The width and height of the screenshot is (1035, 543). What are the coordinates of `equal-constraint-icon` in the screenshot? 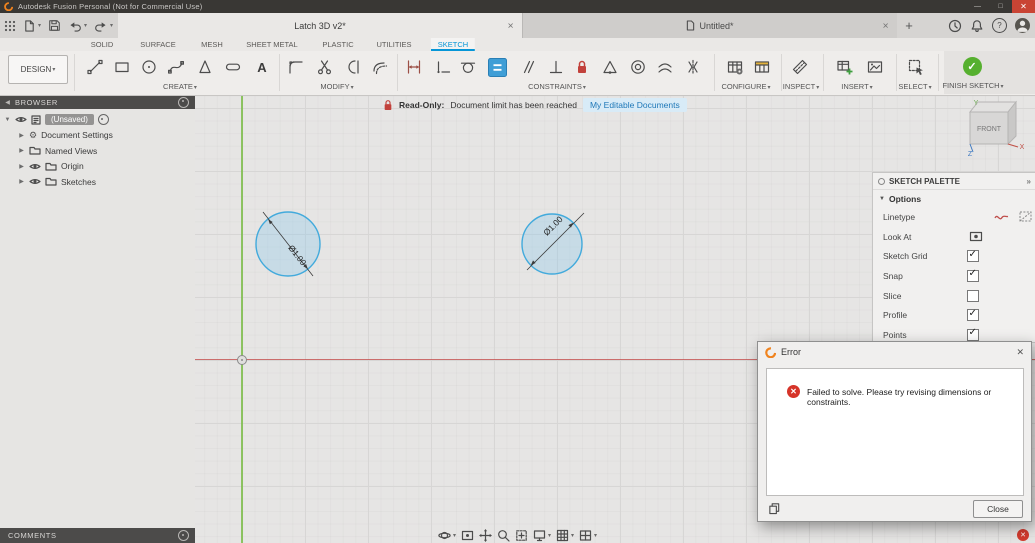 It's located at (497, 67).